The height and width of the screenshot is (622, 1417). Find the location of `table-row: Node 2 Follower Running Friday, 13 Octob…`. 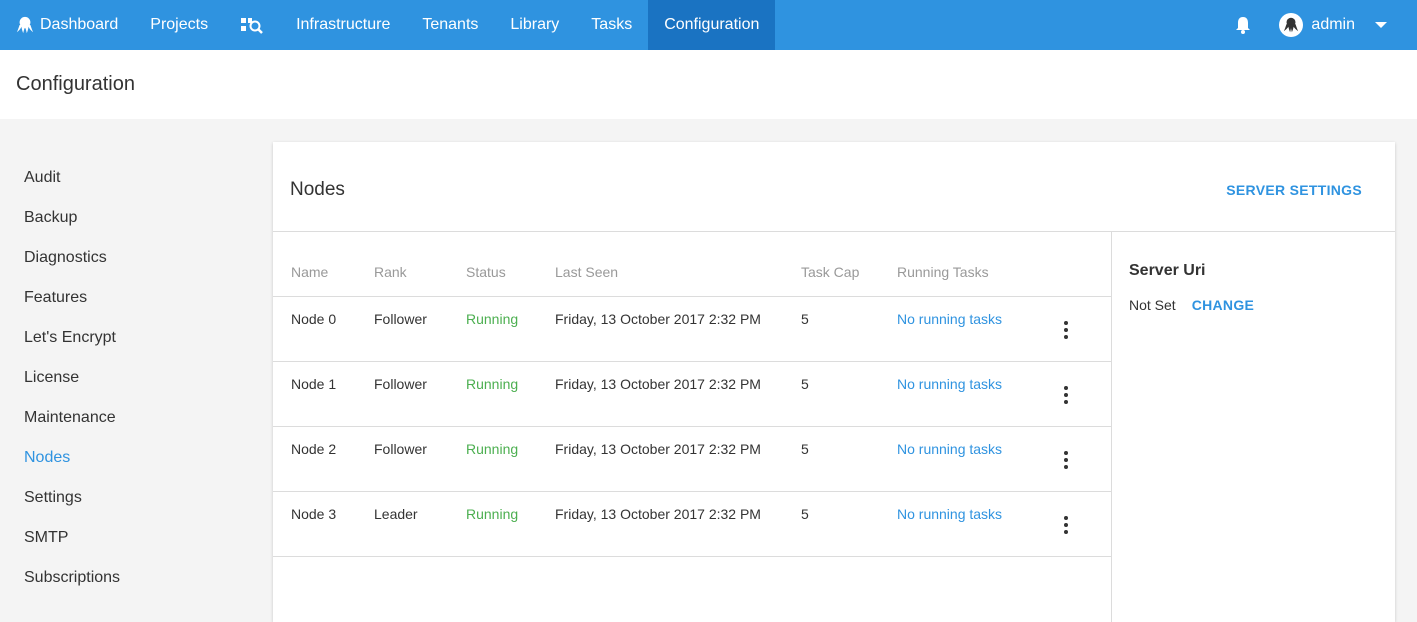

table-row: Node 2 Follower Running Friday, 13 Octob… is located at coordinates (692, 459).